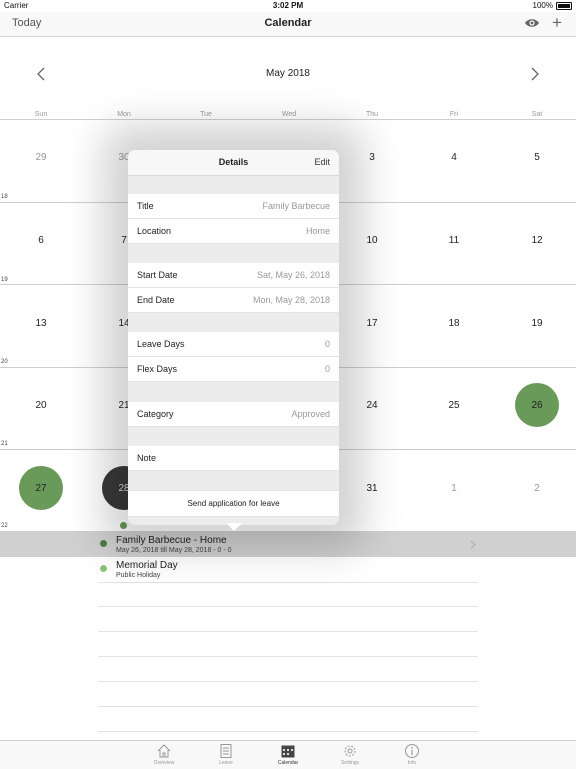 The image size is (576, 769). Describe the element at coordinates (164, 751) in the screenshot. I see `house-icon` at that location.